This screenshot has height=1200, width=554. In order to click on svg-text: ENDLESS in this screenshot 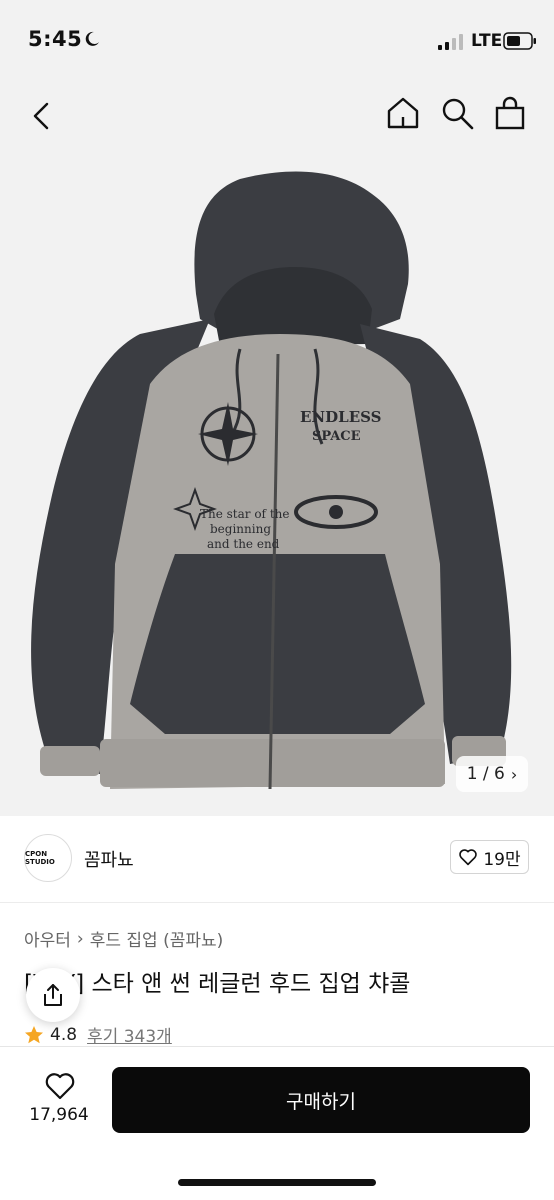, I will do `click(340, 417)`.